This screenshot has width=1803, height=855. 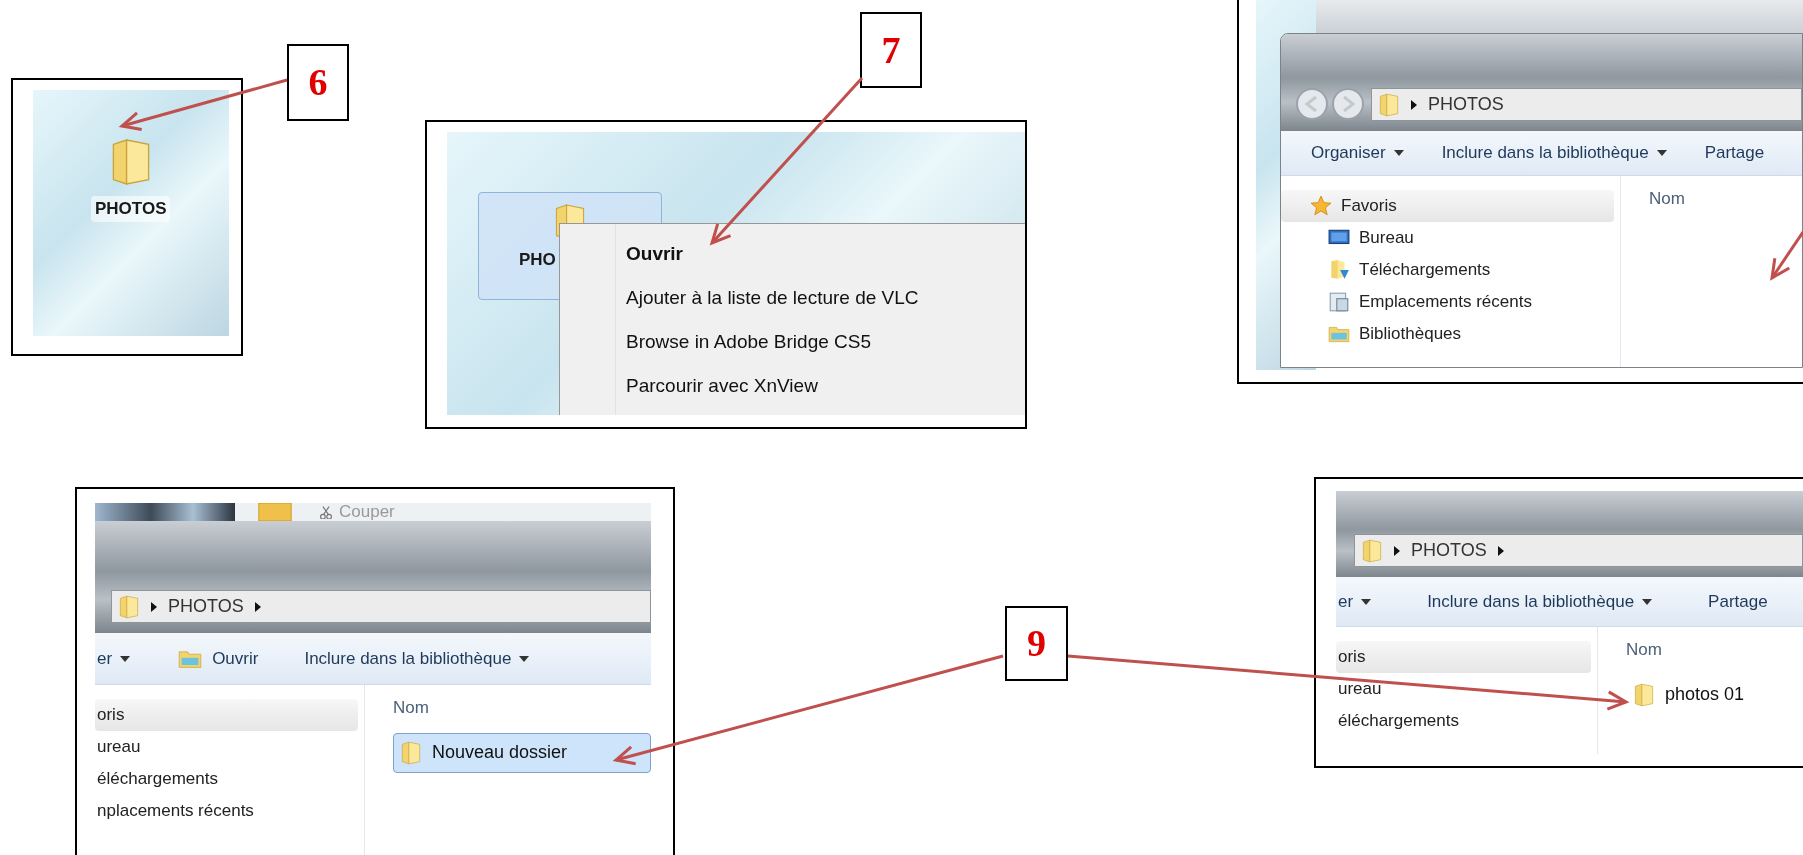 I want to click on file-row: Nouveau dossier, so click(x=522, y=752).